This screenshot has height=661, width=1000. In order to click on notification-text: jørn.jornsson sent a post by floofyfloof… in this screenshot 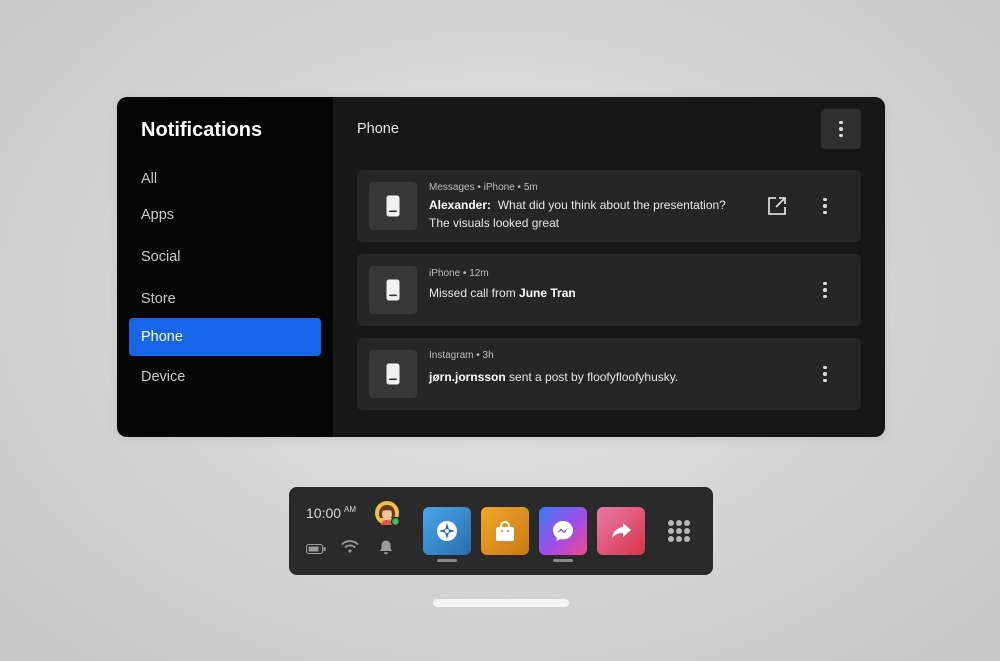, I will do `click(584, 377)`.